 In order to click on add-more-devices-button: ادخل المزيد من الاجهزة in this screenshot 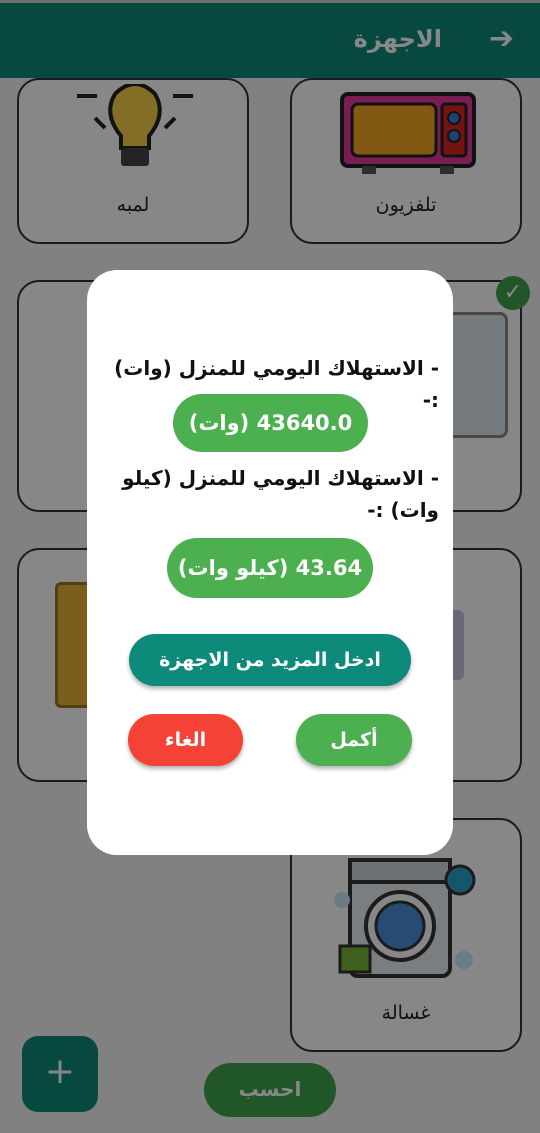, I will do `click(270, 660)`.